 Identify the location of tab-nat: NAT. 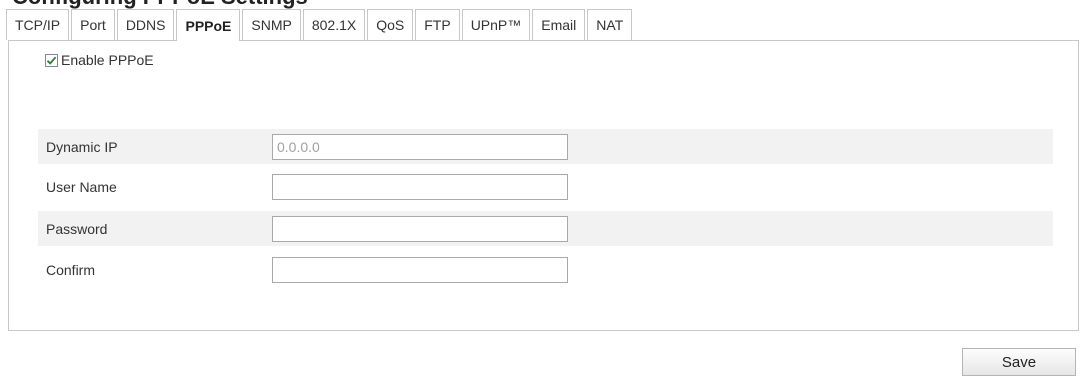
(610, 24).